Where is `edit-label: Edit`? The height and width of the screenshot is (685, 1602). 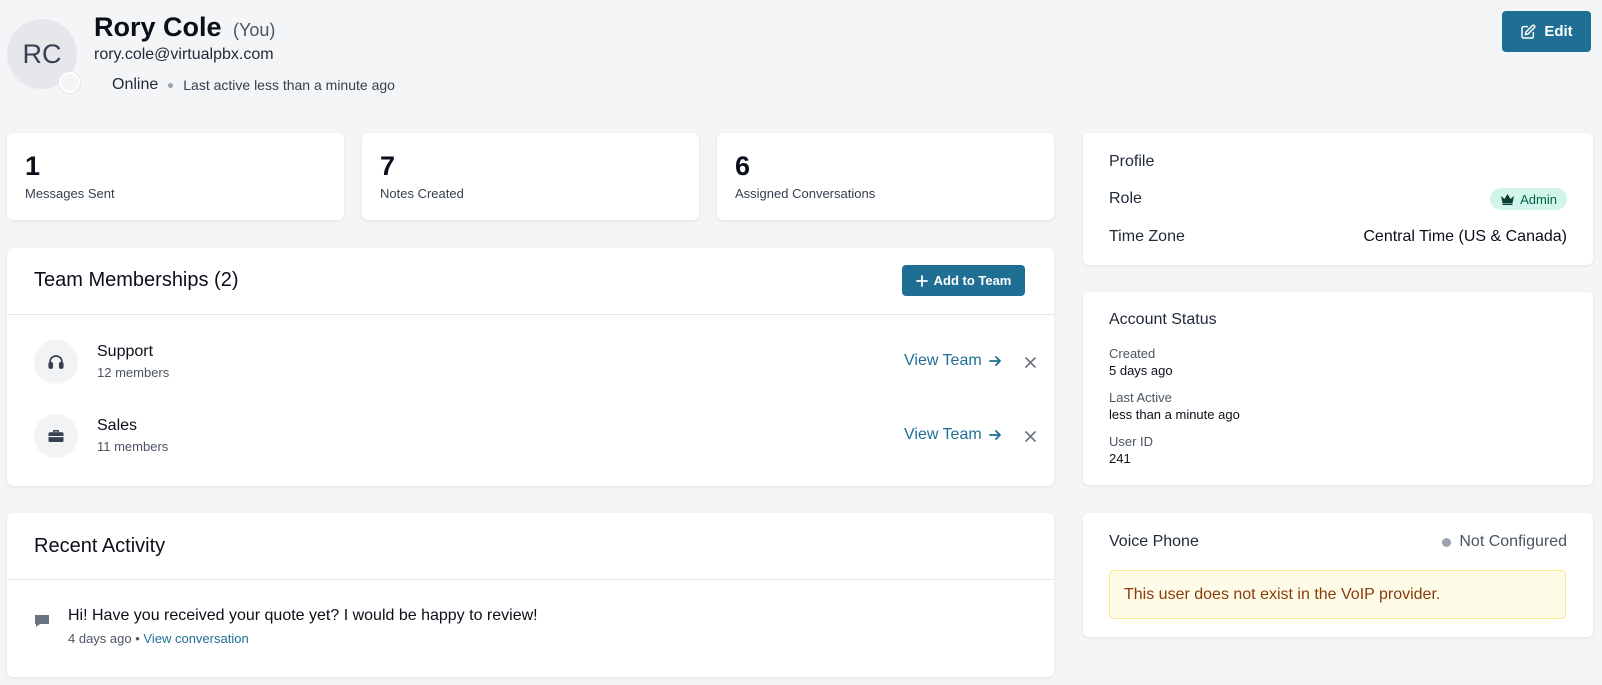 edit-label: Edit is located at coordinates (1558, 31).